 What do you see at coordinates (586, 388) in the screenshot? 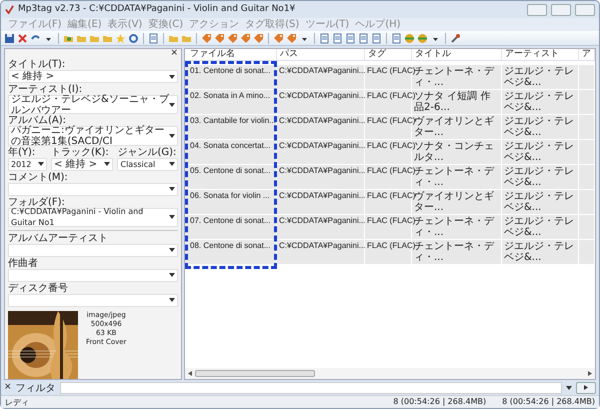
I see `play-button` at bounding box center [586, 388].